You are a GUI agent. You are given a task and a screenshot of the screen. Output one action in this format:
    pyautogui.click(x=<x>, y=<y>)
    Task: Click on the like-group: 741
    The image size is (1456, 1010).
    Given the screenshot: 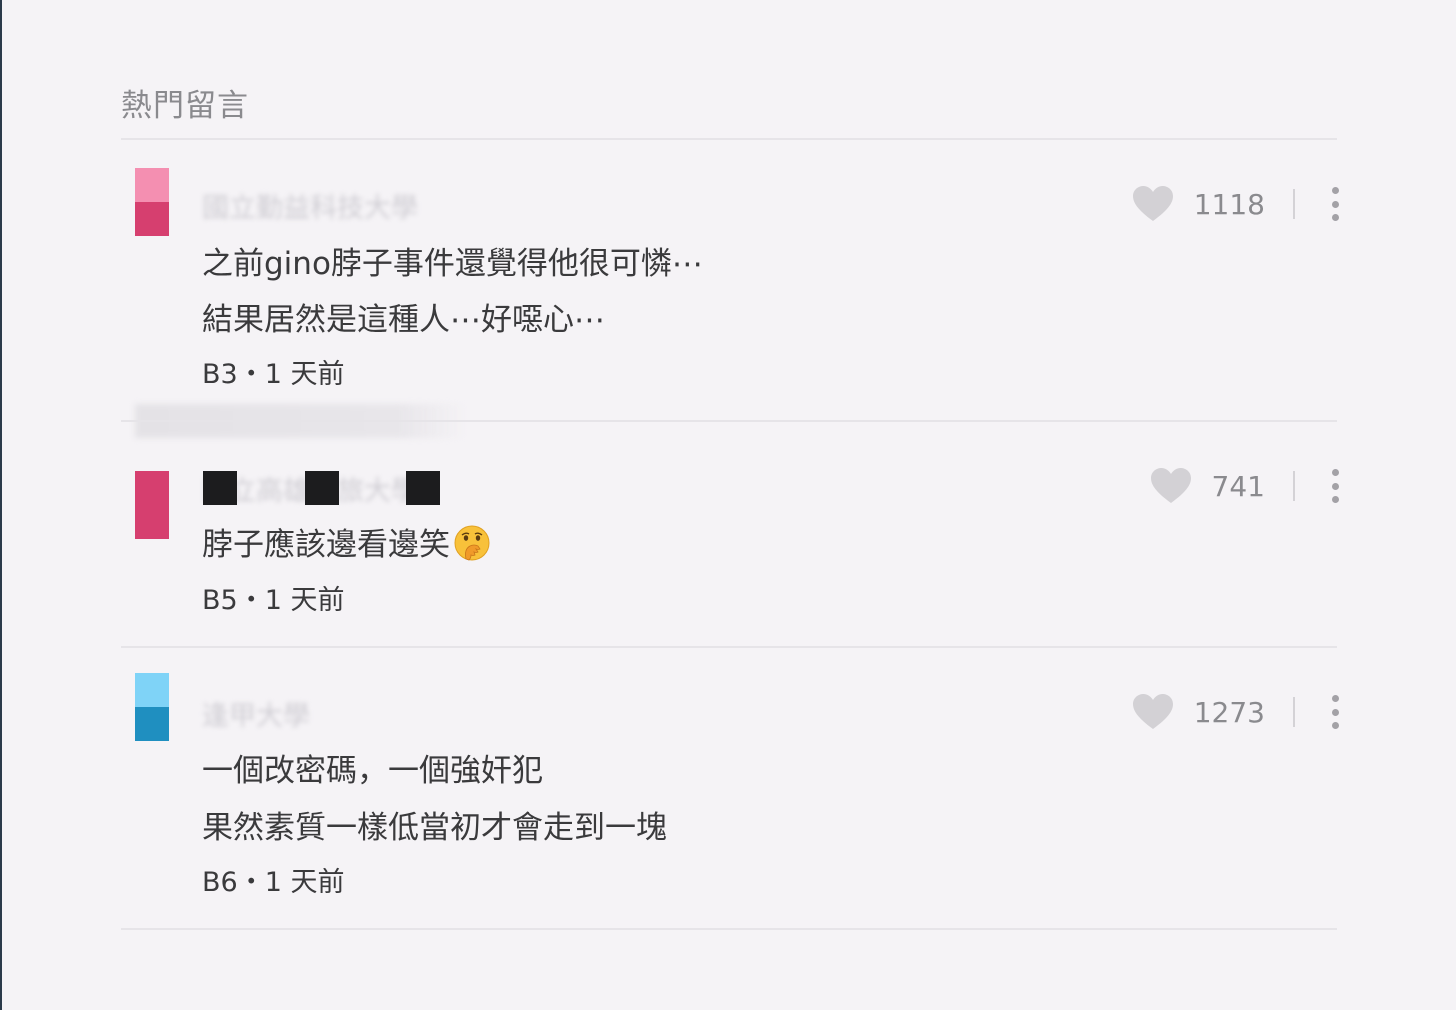 What is the action you would take?
    pyautogui.click(x=1244, y=486)
    